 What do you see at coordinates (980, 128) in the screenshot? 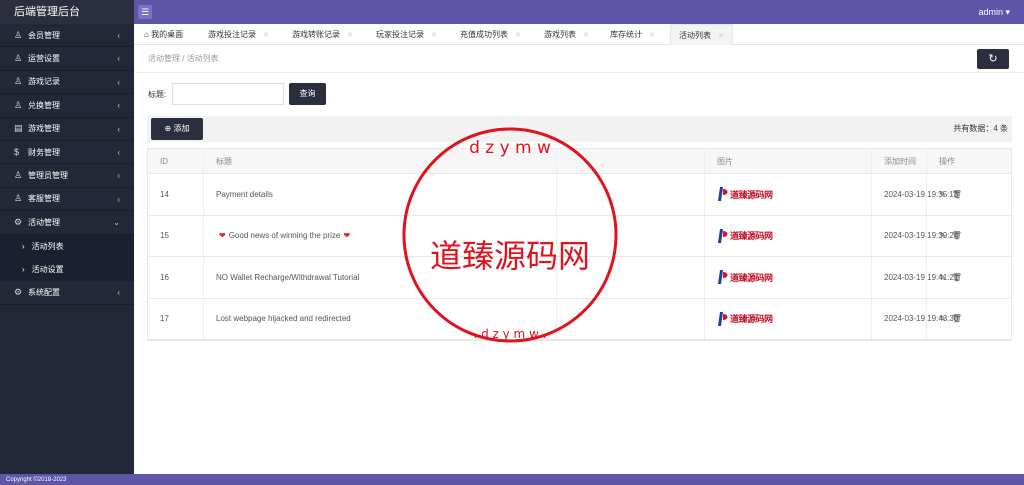
I see `total-count: 共有数据：4 条` at bounding box center [980, 128].